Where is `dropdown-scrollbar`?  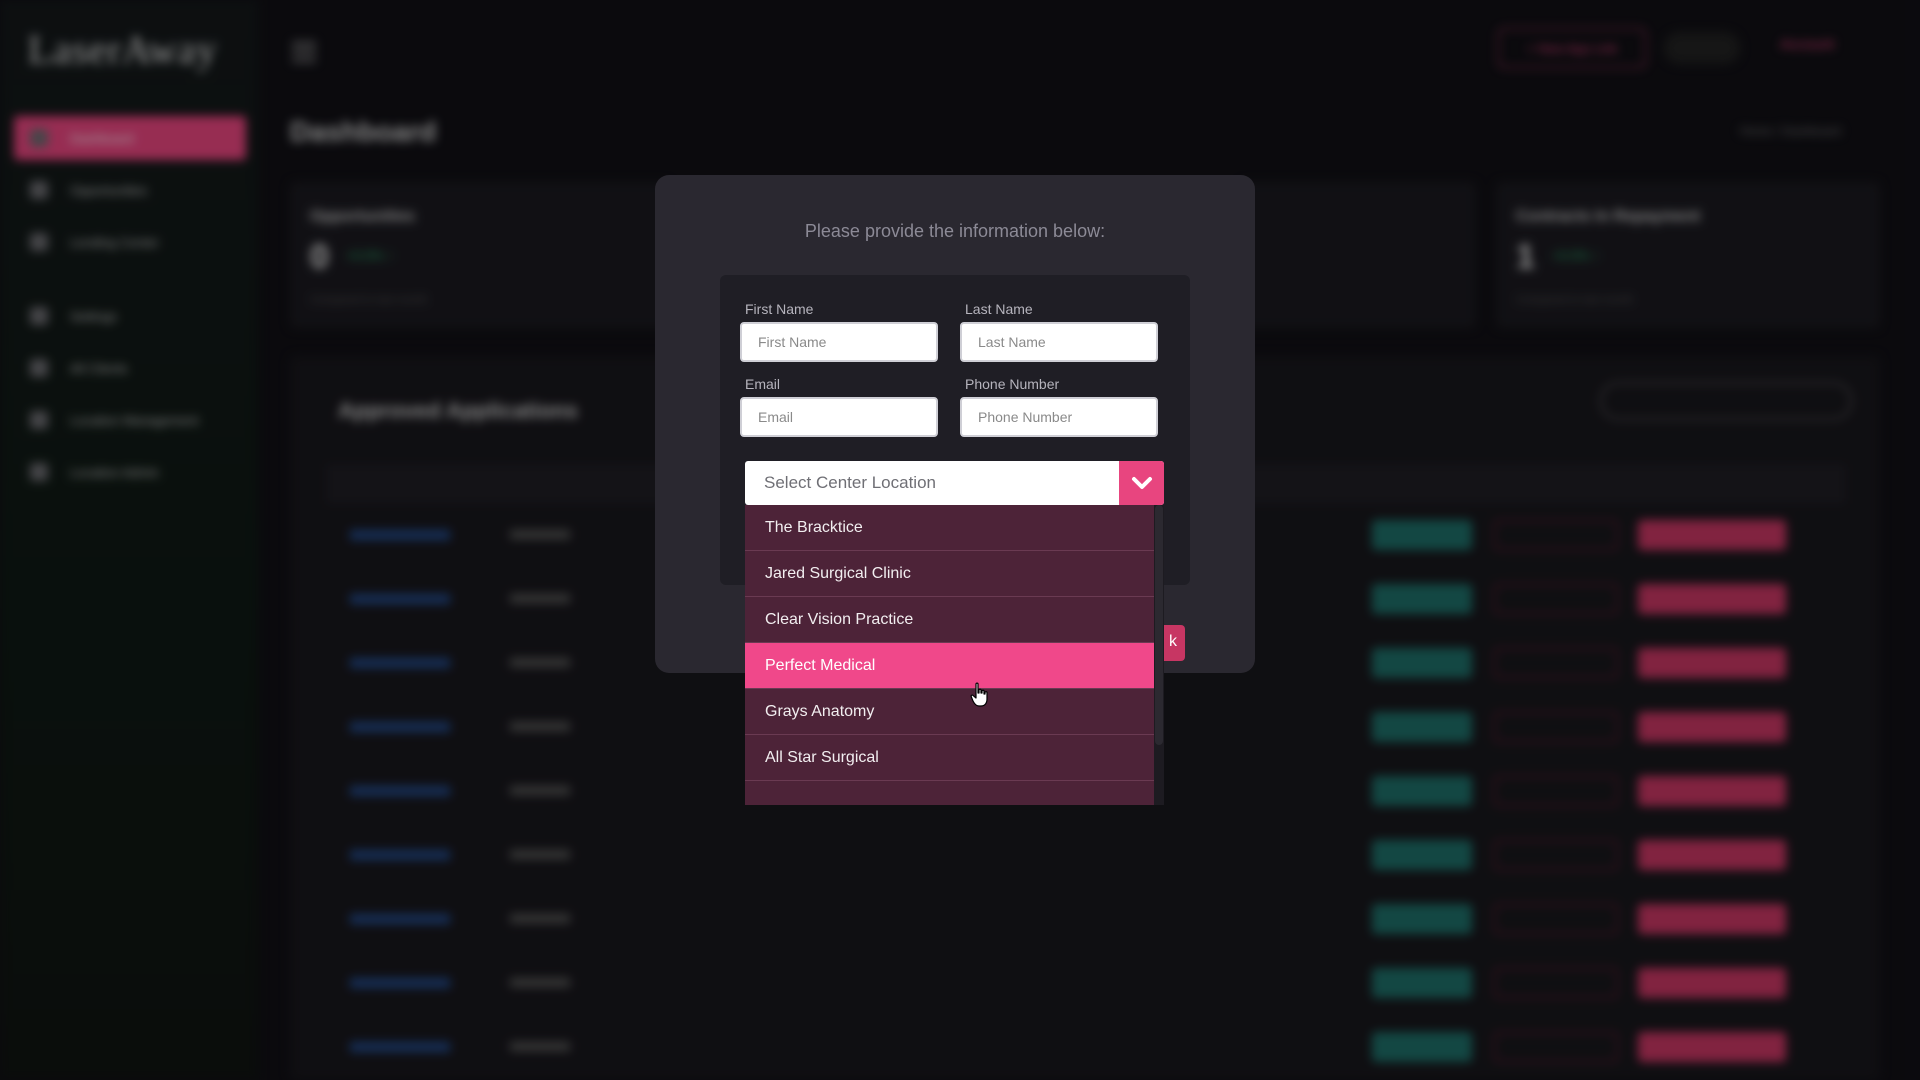 dropdown-scrollbar is located at coordinates (1159, 655).